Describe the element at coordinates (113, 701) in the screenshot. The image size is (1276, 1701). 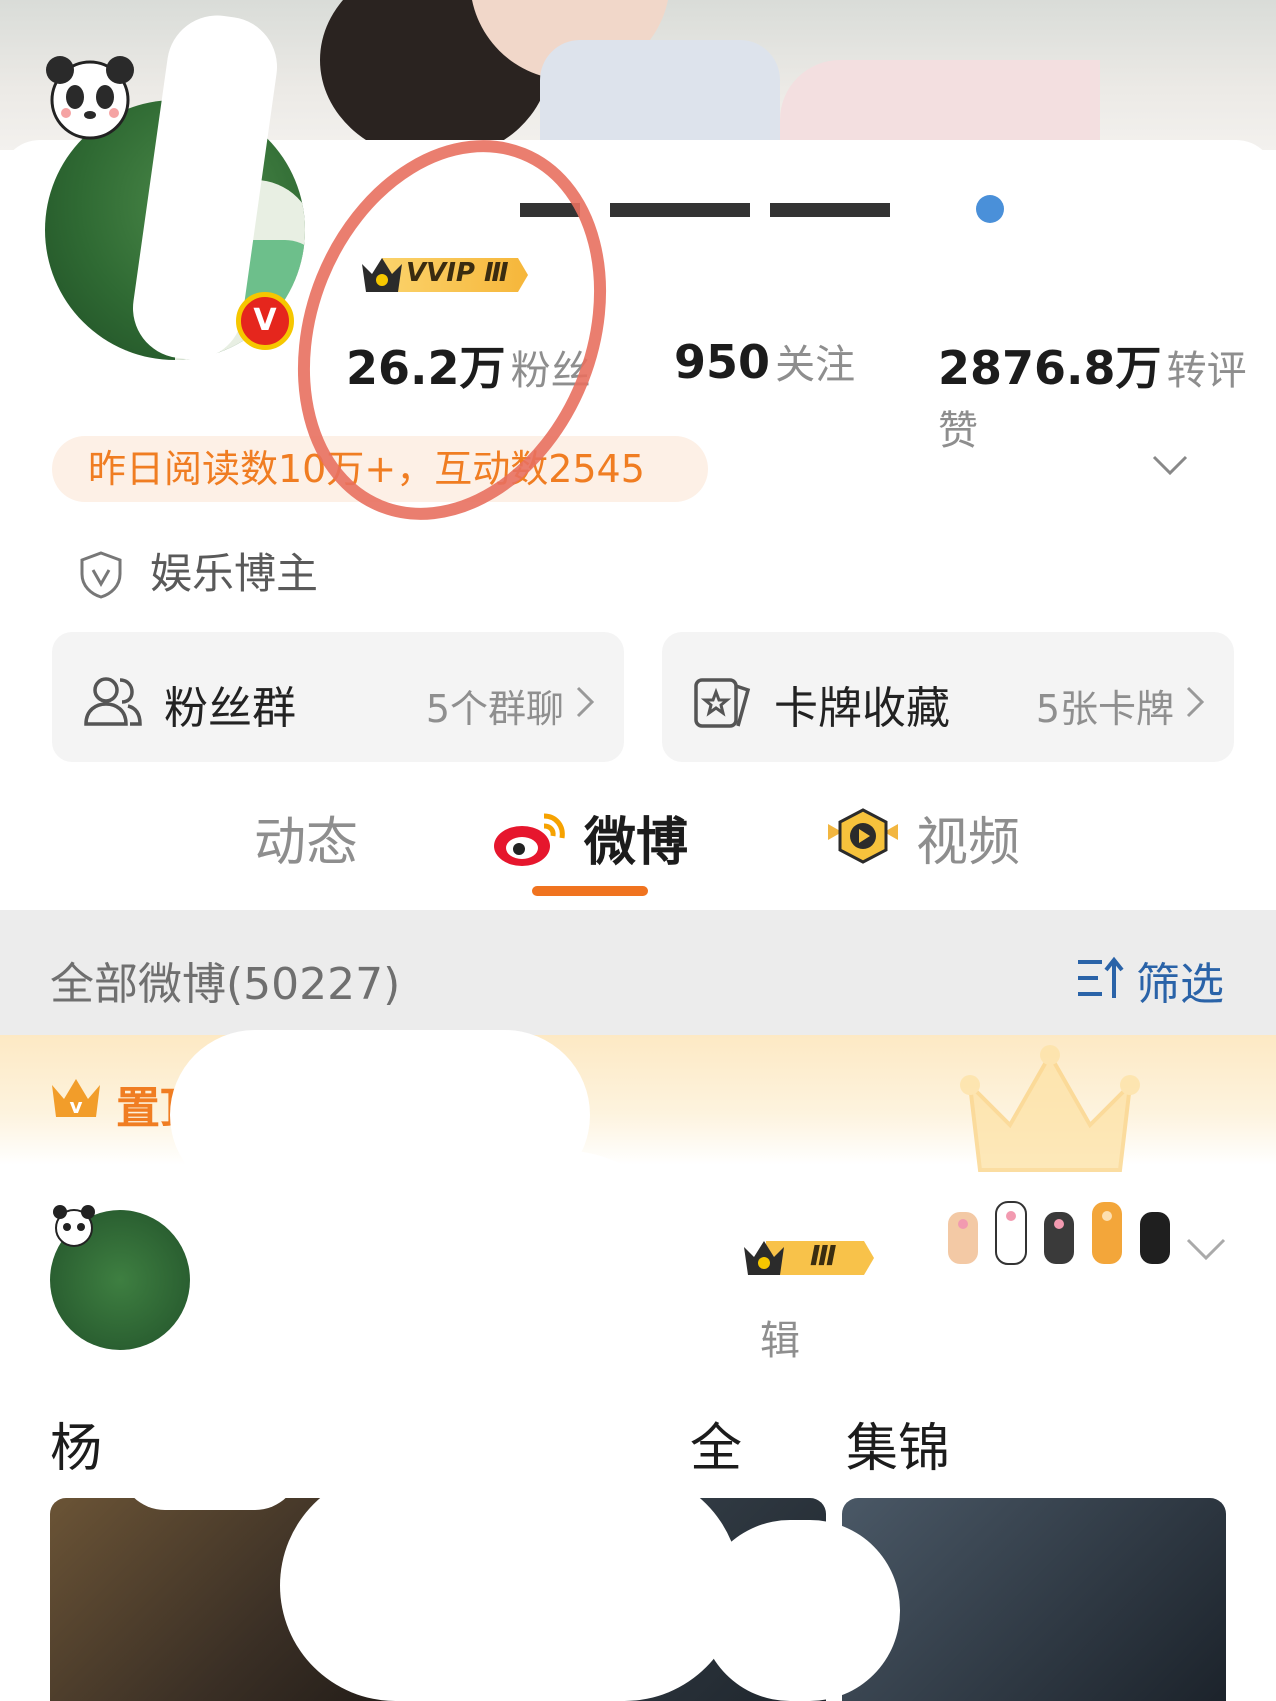
I see `people-icon` at that location.